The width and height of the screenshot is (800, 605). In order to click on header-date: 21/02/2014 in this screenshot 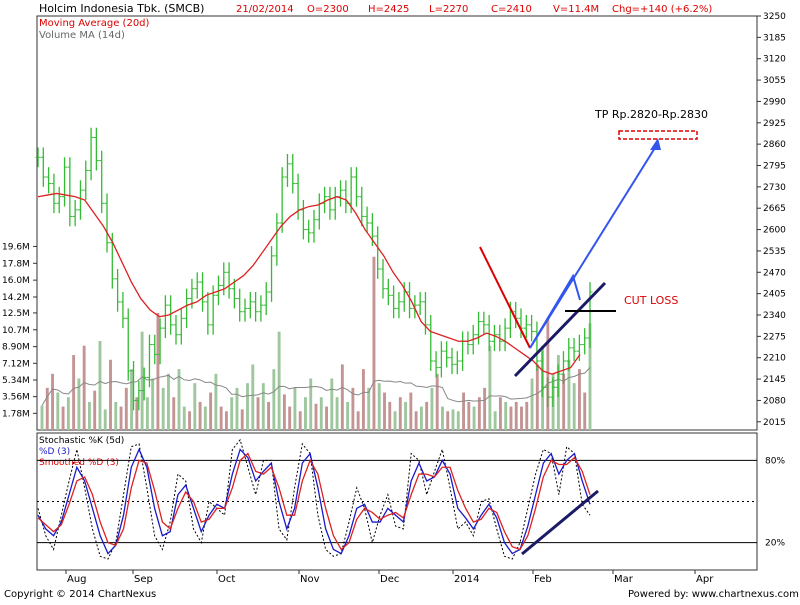, I will do `click(265, 9)`.